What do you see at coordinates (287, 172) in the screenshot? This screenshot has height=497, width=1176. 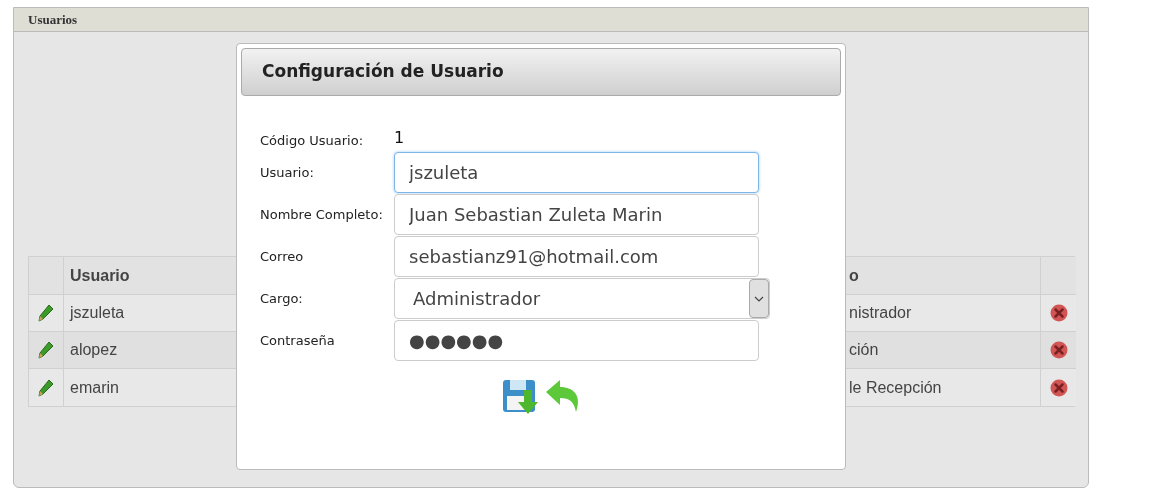 I see `field-label: Usuario:` at bounding box center [287, 172].